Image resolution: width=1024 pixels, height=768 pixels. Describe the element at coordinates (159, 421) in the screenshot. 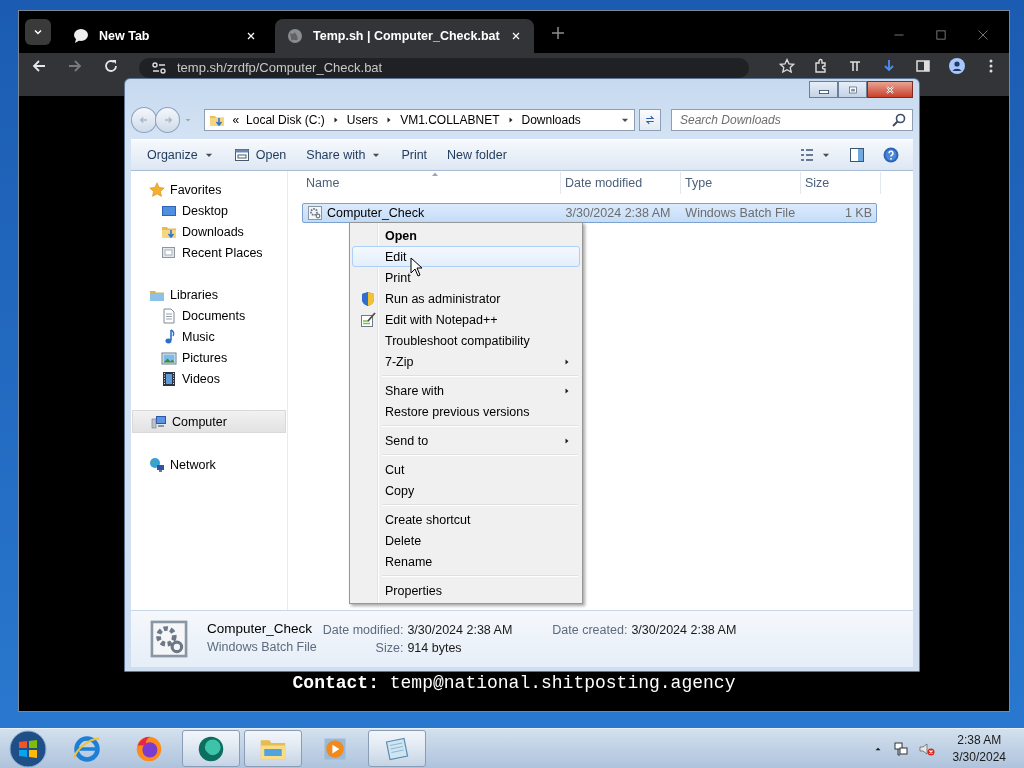

I see `computer-icon` at that location.